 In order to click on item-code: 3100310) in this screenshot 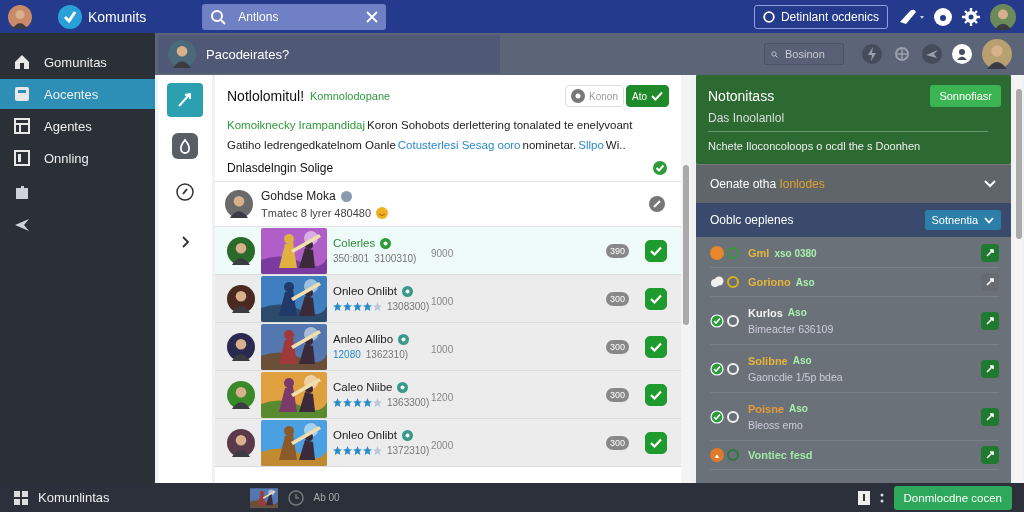, I will do `click(395, 258)`.